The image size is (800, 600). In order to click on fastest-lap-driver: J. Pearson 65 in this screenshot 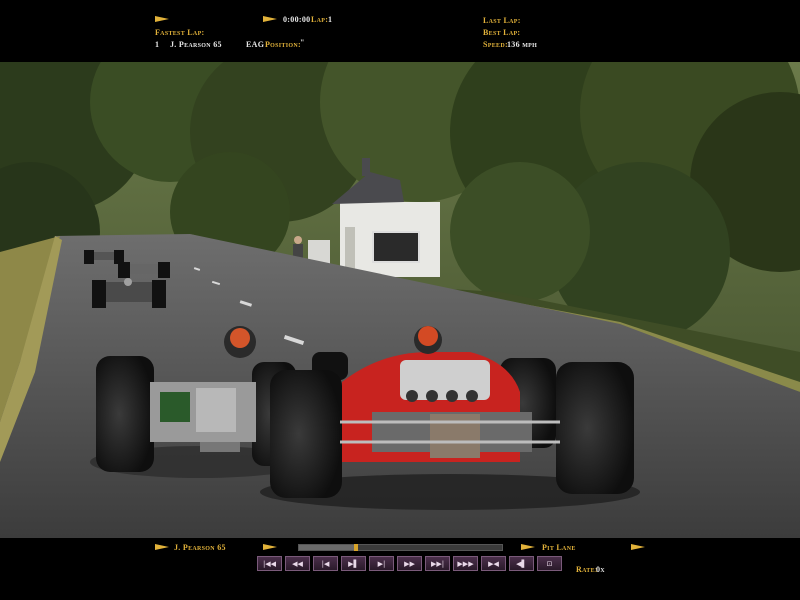, I will do `click(196, 44)`.